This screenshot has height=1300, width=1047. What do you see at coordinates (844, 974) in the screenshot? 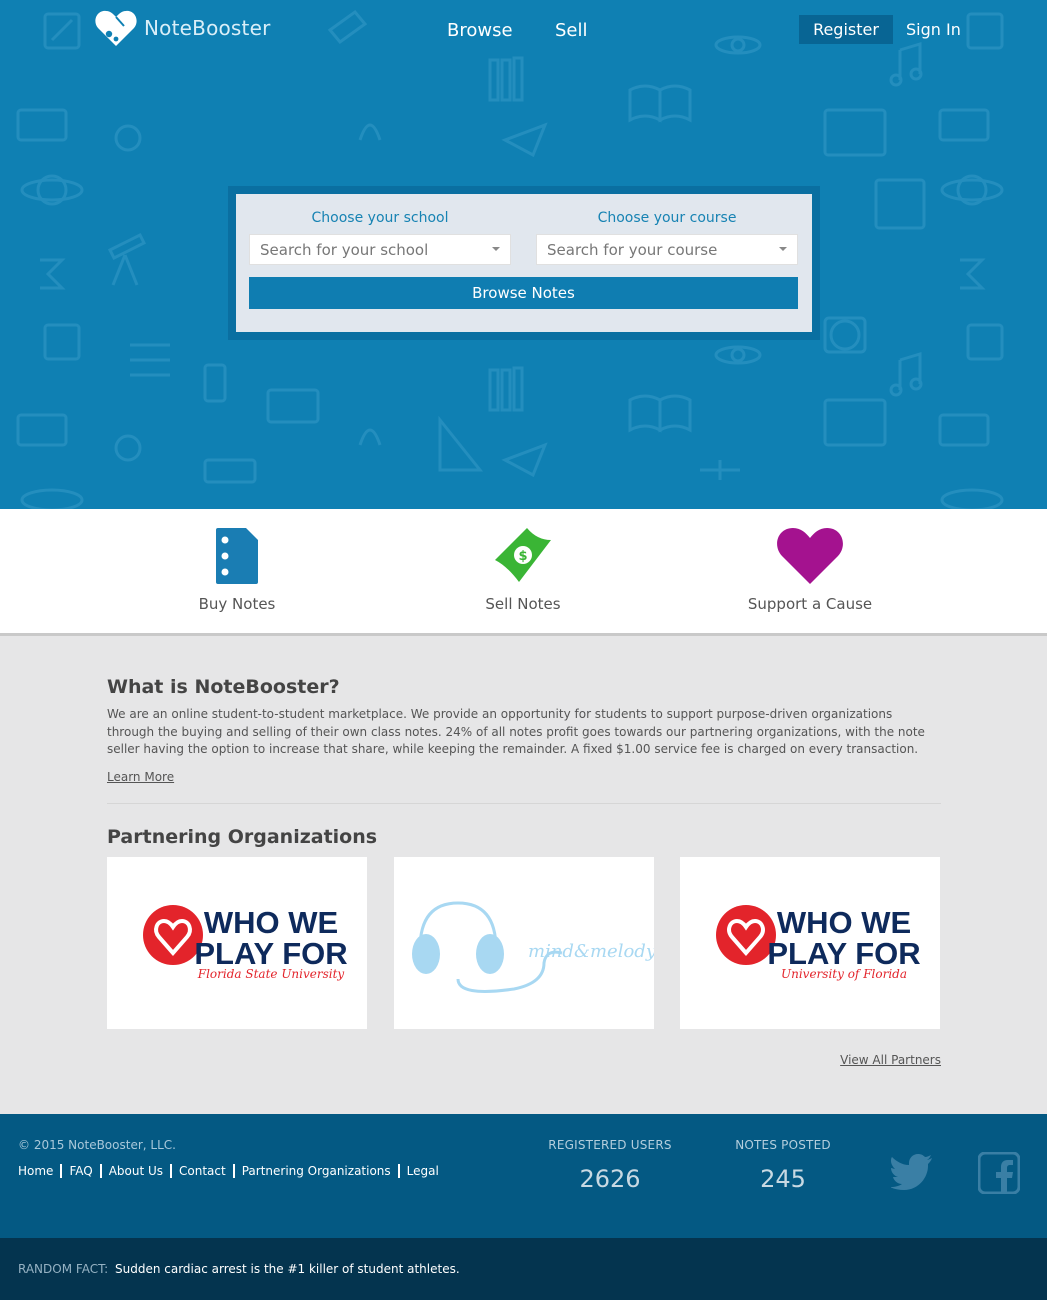
I see `partner-sub: University of Florida` at bounding box center [844, 974].